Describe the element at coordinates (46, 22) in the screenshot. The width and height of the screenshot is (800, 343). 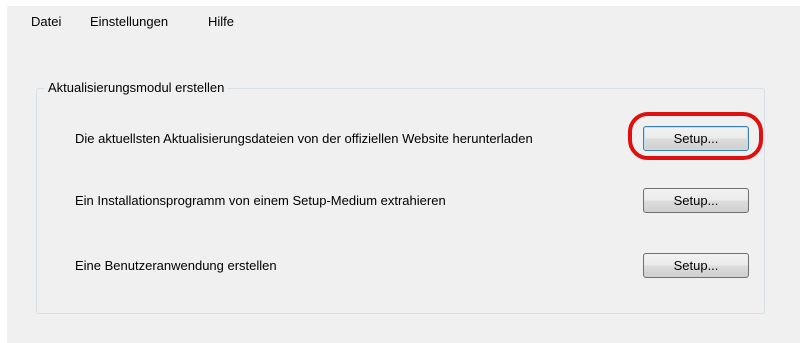
I see `menu-datei: Datei` at that location.